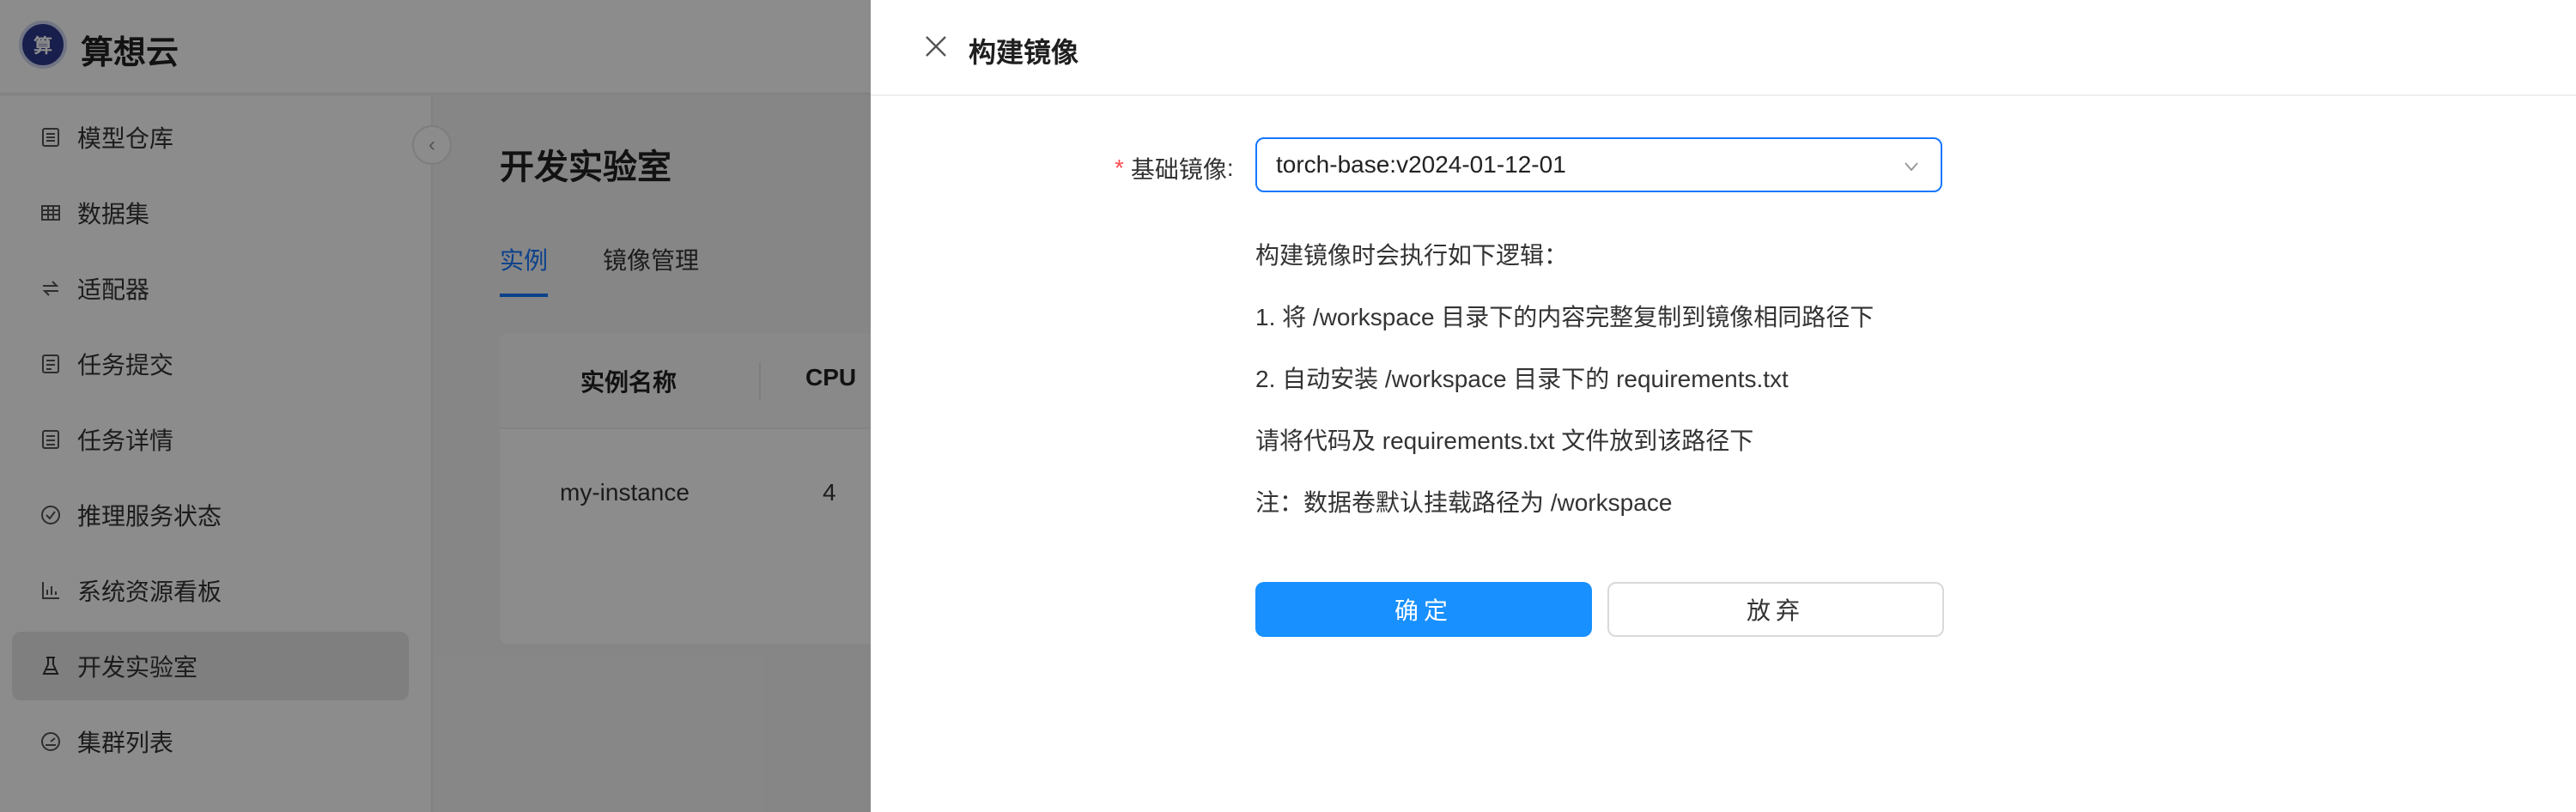  What do you see at coordinates (1522, 379) in the screenshot?
I see `description-line: 2. 自动安装 /workspace 目录下的 requirements.txt` at bounding box center [1522, 379].